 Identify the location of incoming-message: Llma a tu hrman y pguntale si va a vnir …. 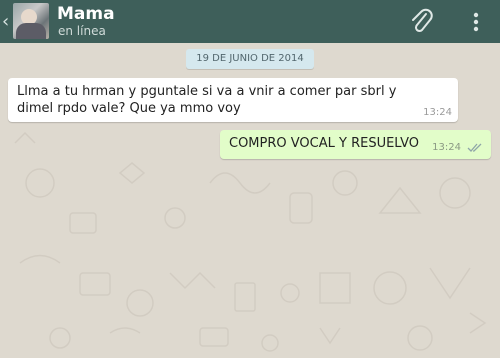
(233, 100).